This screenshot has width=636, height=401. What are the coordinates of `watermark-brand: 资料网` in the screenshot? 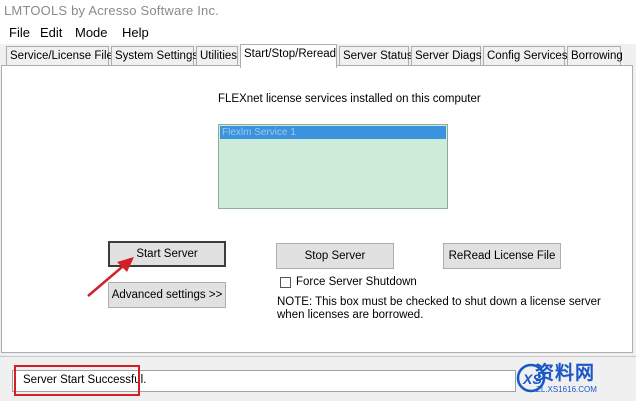 It's located at (565, 373).